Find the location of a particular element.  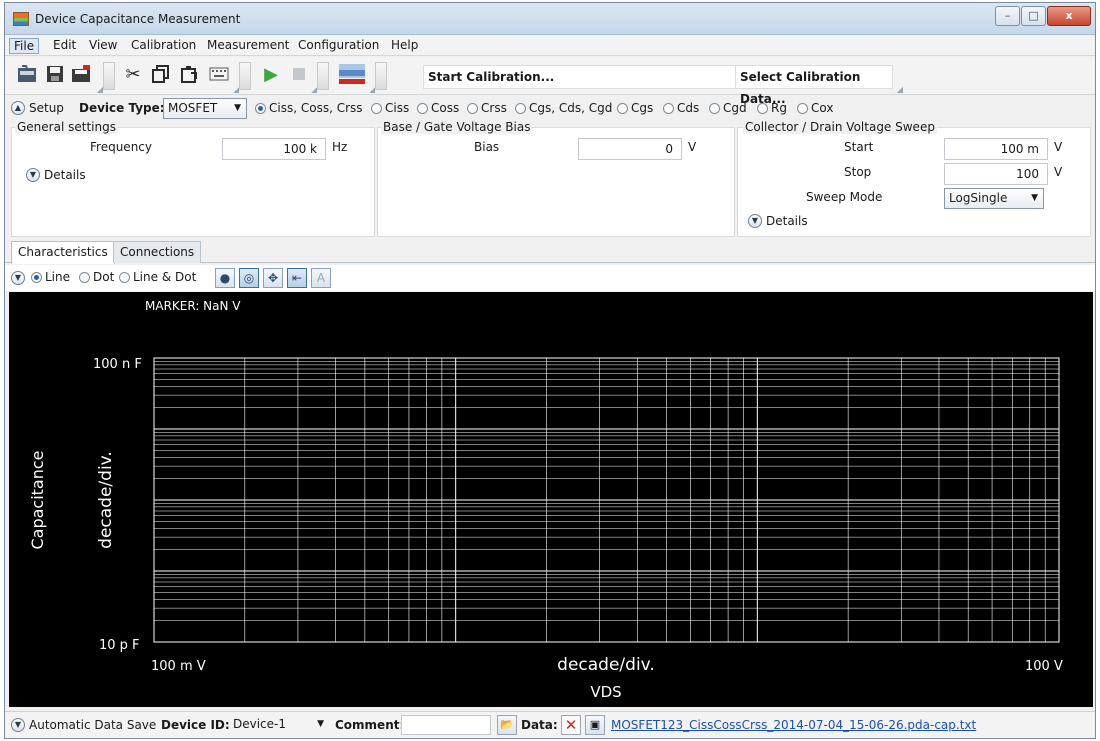

option-cds-radio is located at coordinates (668, 108).